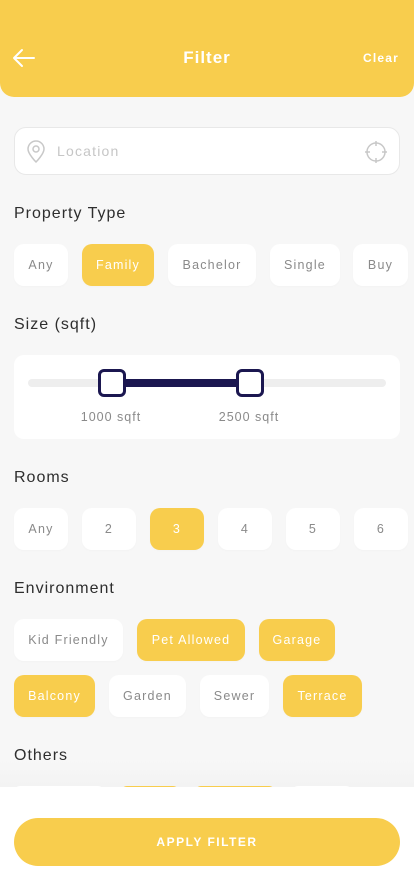 The width and height of the screenshot is (414, 896). Describe the element at coordinates (41, 265) in the screenshot. I see `property-chip-any: Any` at that location.